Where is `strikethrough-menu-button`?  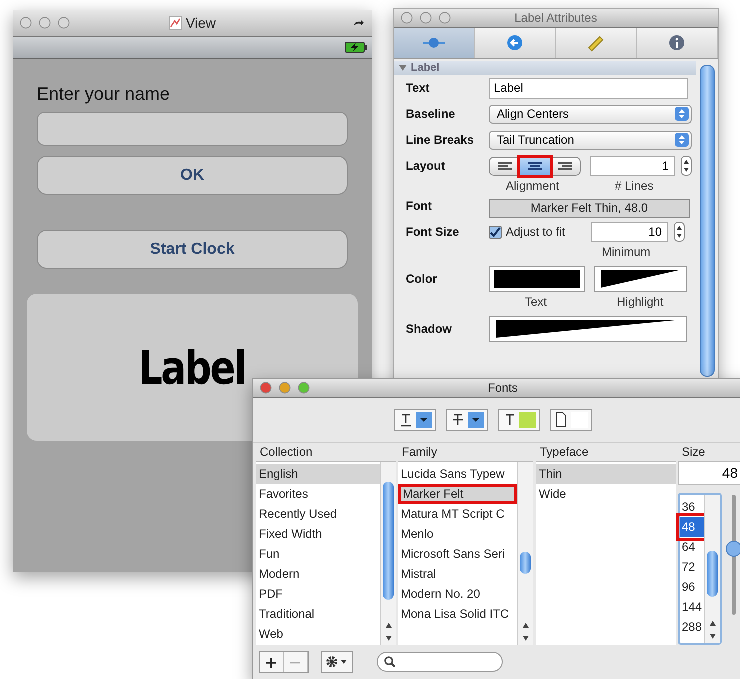
strikethrough-menu-button is located at coordinates (467, 420).